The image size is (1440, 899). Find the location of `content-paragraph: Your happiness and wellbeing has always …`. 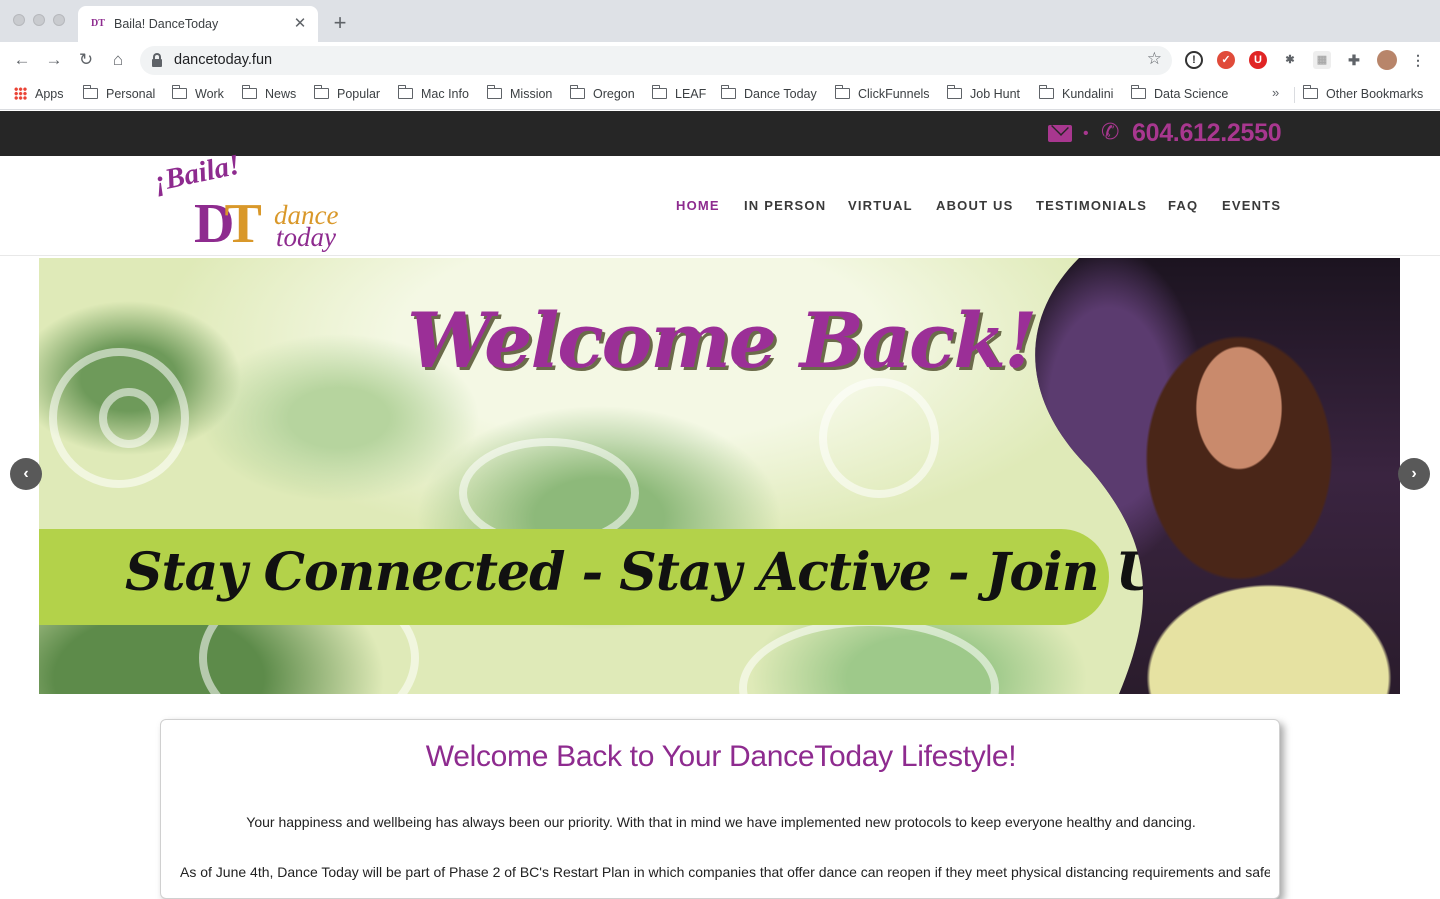

content-paragraph: Your happiness and wellbeing has always … is located at coordinates (721, 822).